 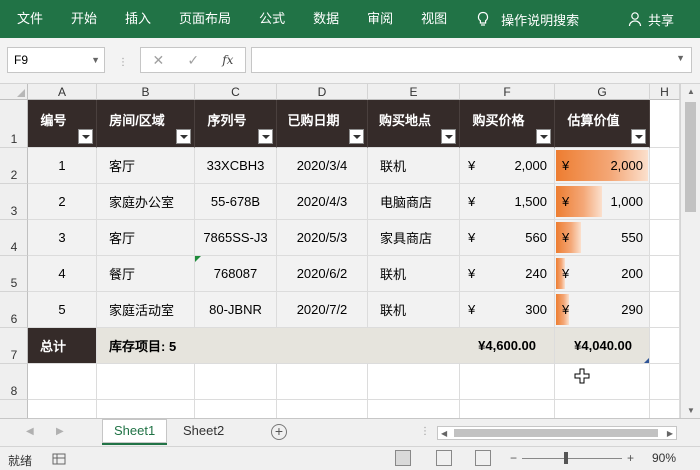 I want to click on share-button: 共享, so click(x=651, y=19).